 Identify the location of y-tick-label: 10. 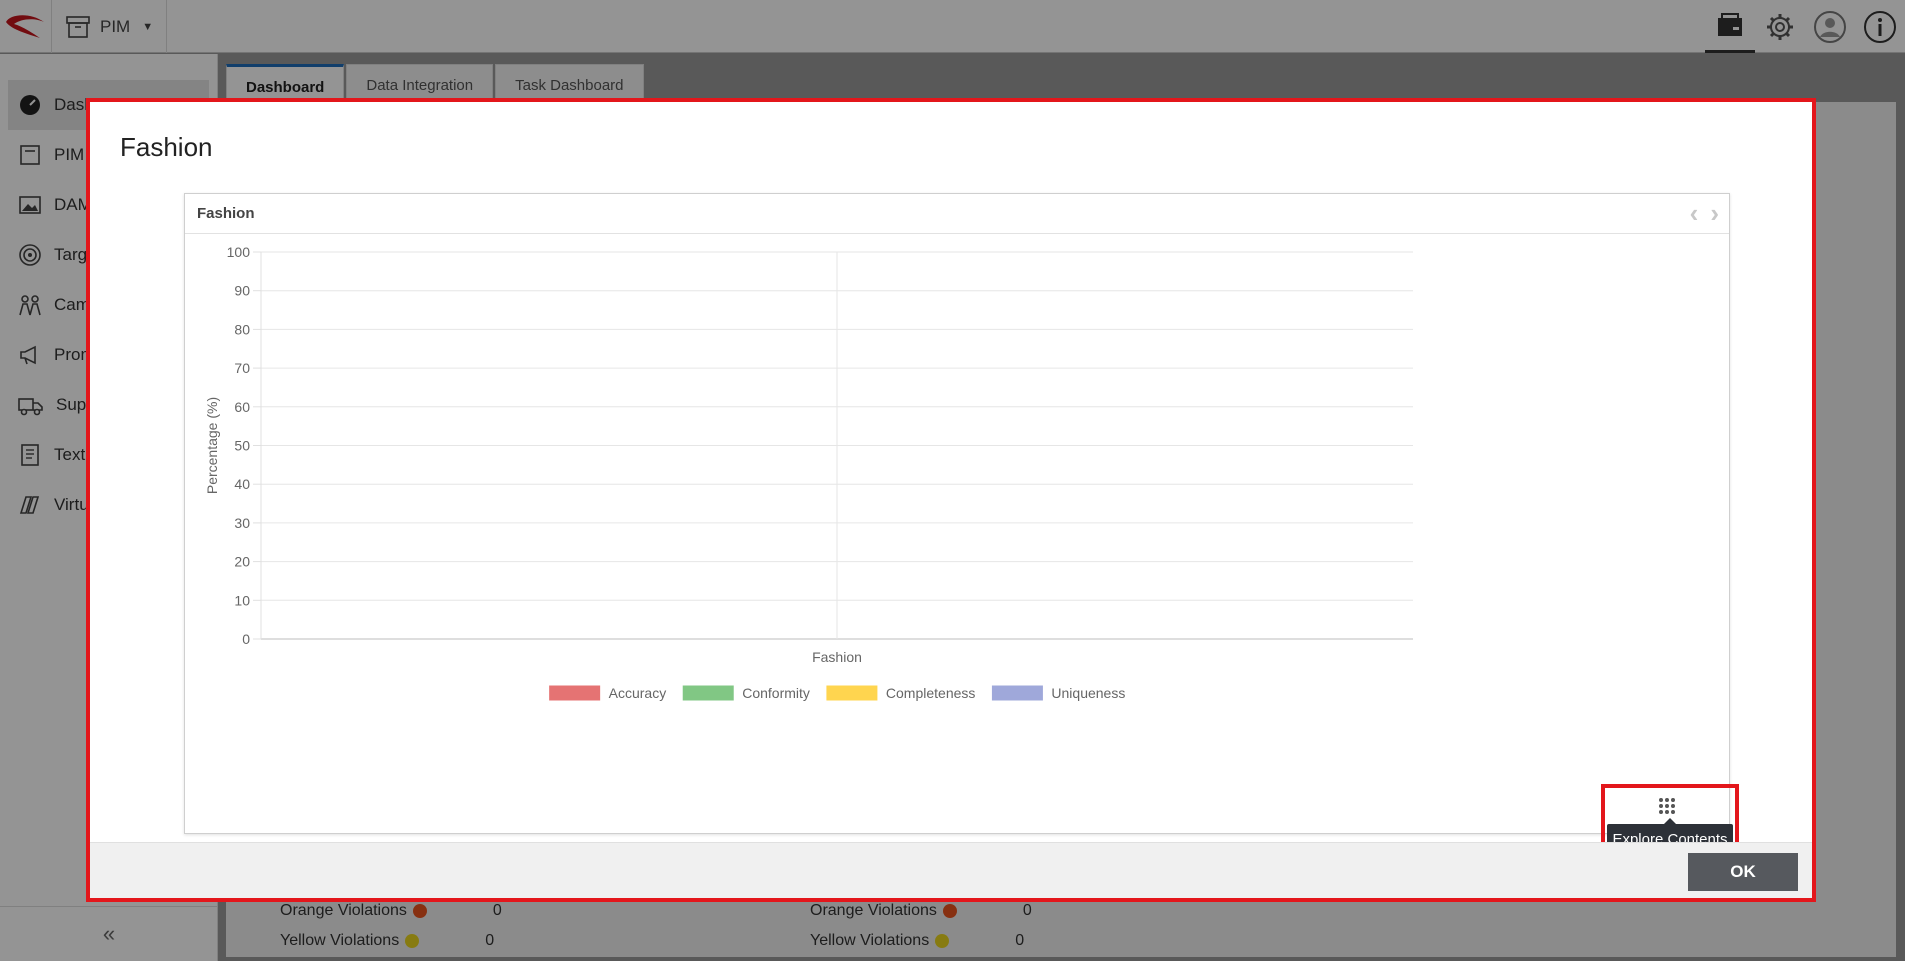
(242, 600).